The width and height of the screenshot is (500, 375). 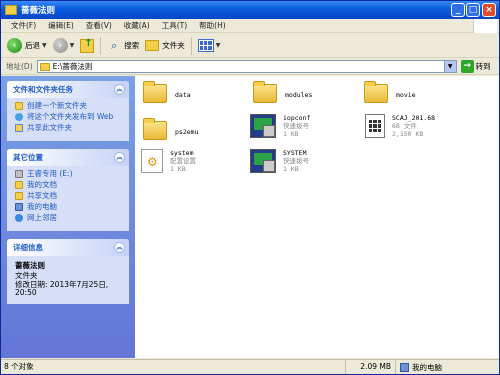 I want to click on file-item-iopconf: iopconf 快速拨号 1 KB, so click(x=280, y=126).